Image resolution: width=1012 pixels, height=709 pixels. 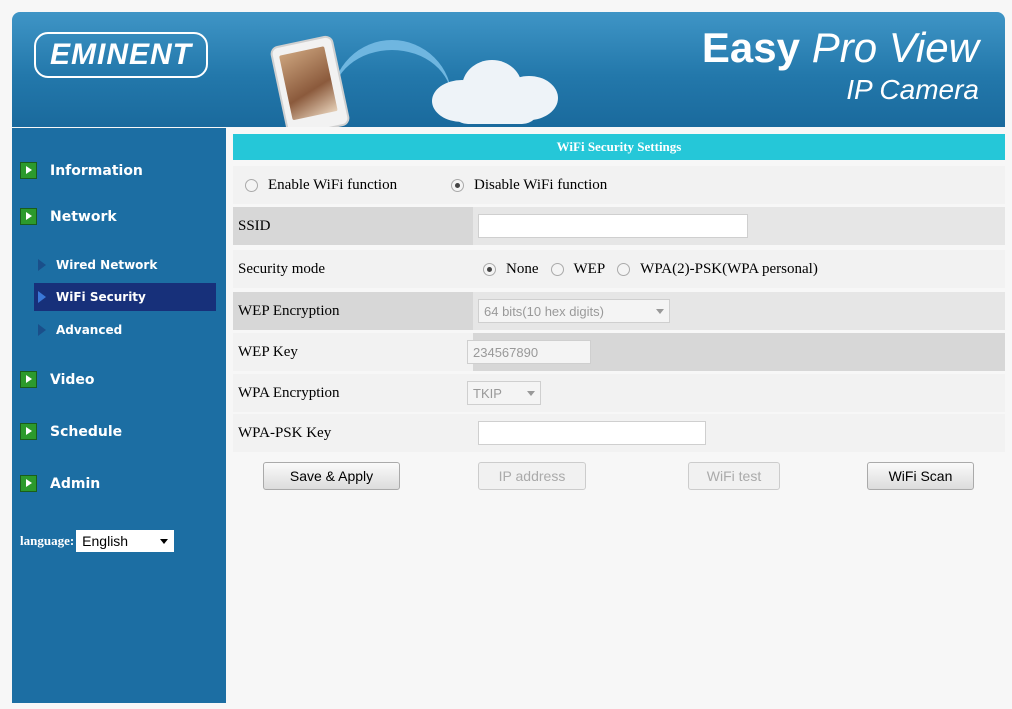 What do you see at coordinates (532, 476) in the screenshot?
I see `ip-address-button: IP address` at bounding box center [532, 476].